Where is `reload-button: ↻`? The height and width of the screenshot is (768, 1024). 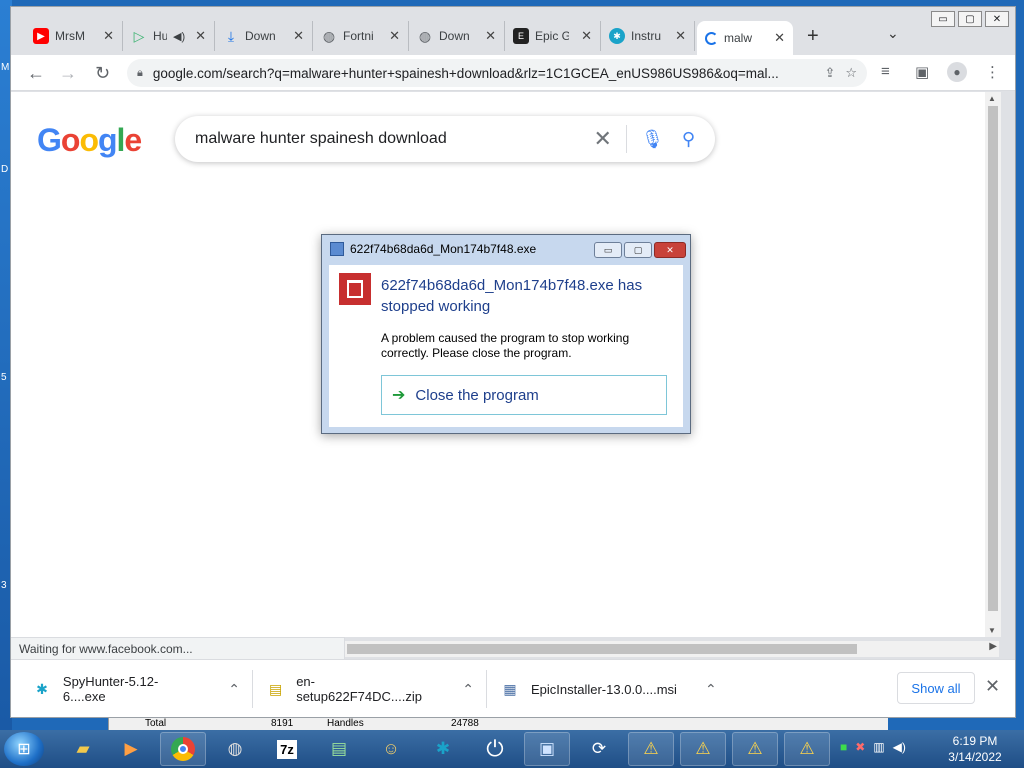
reload-button: ↻ is located at coordinates (102, 73).